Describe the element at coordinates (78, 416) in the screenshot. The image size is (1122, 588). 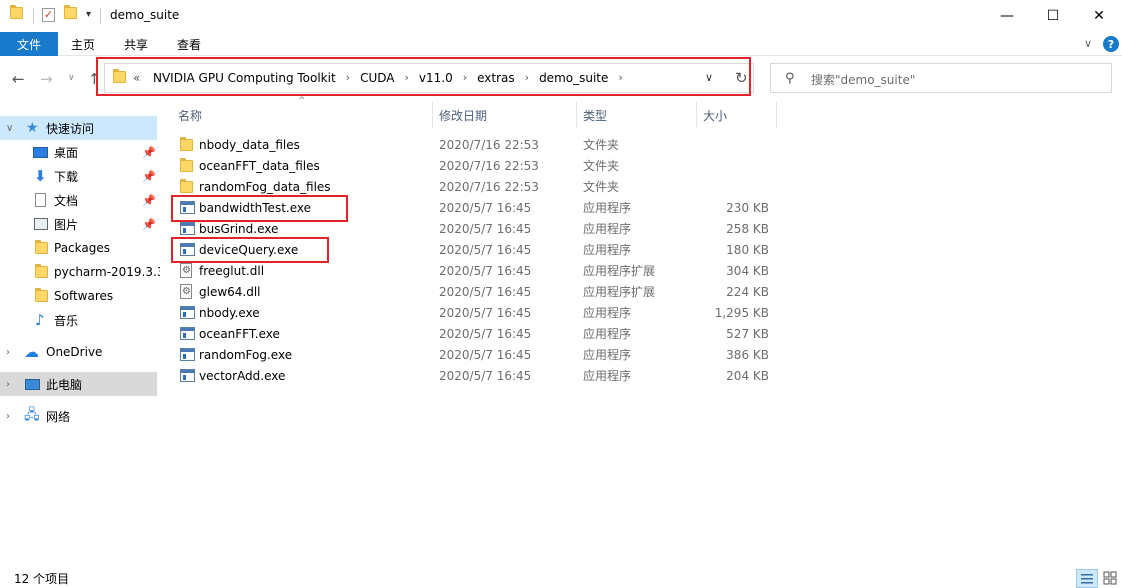
I see `sidebar-item-network: › 🖧 网络` at that location.